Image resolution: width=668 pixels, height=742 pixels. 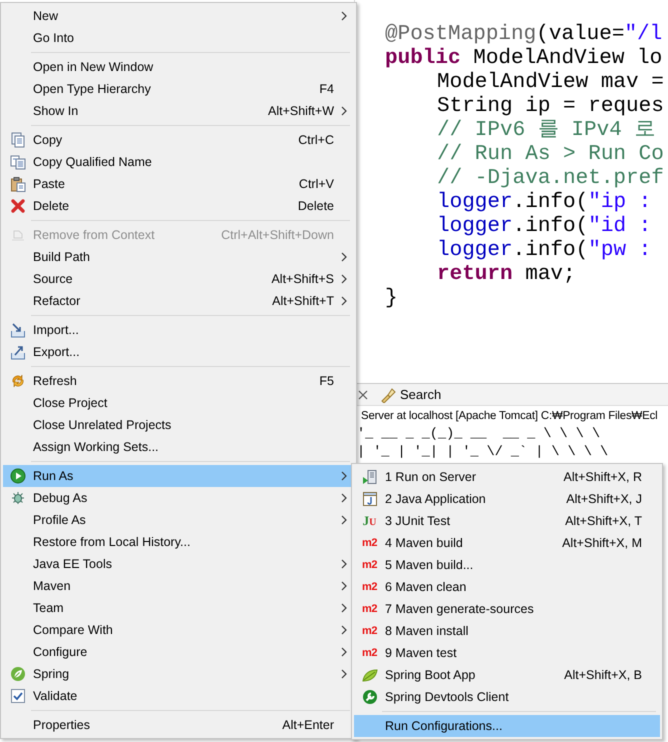 I want to click on code-line: String ip = reques, so click(x=550, y=107).